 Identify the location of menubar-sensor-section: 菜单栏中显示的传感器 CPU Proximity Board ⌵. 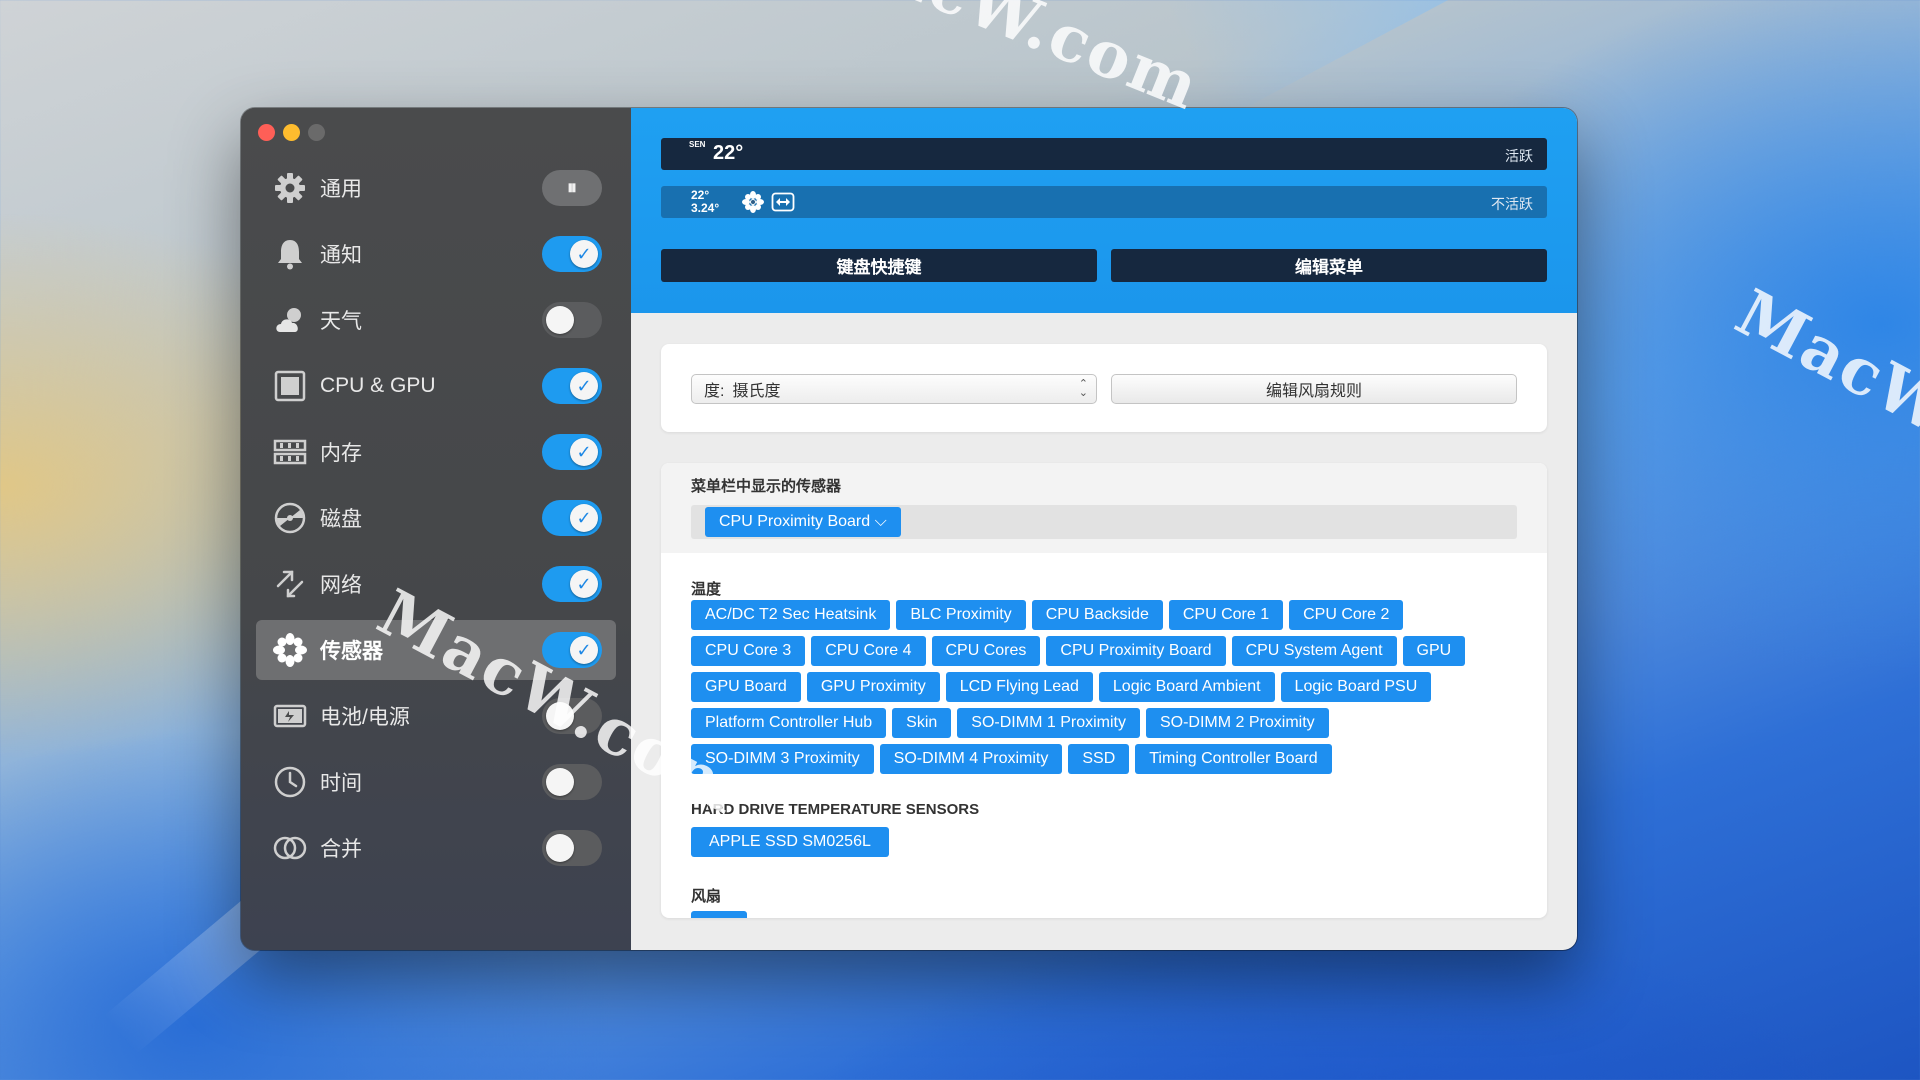
(1104, 508).